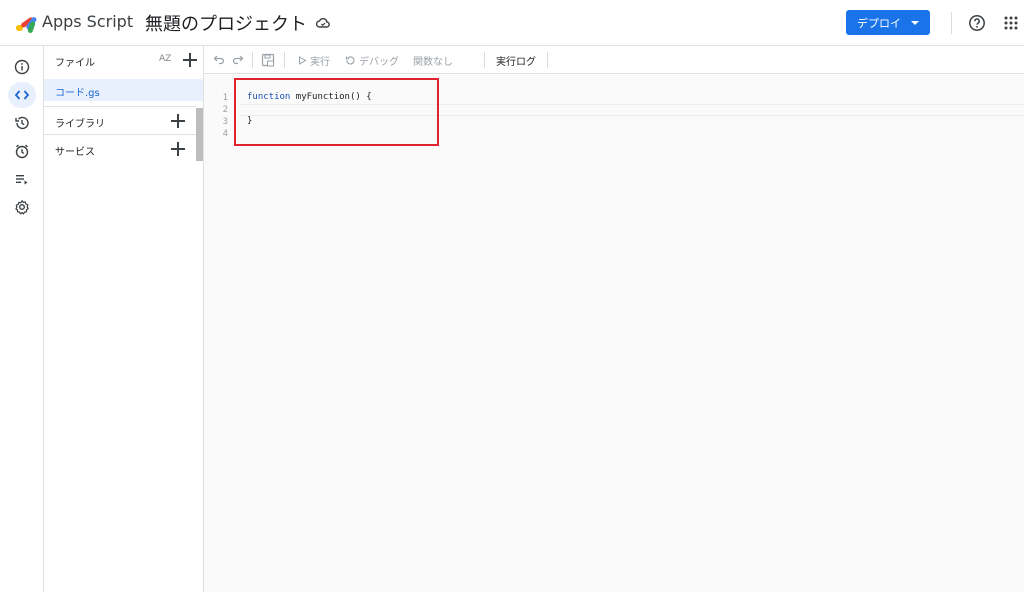 The height and width of the screenshot is (592, 1024). I want to click on debug-label: デバッグ, so click(379, 62).